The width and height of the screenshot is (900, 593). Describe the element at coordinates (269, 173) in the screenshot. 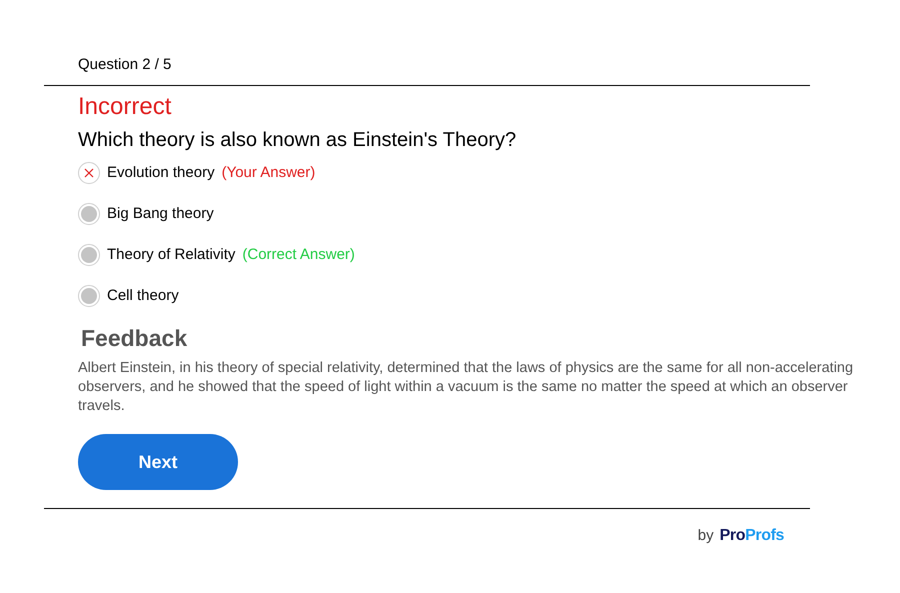

I see `answer-tag: (Your Answer)` at that location.